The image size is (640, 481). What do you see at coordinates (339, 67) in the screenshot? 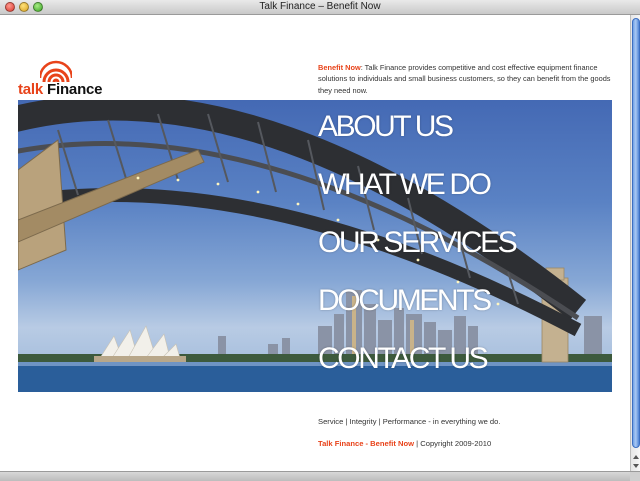
I see `intro-lead: Benefit Now` at bounding box center [339, 67].